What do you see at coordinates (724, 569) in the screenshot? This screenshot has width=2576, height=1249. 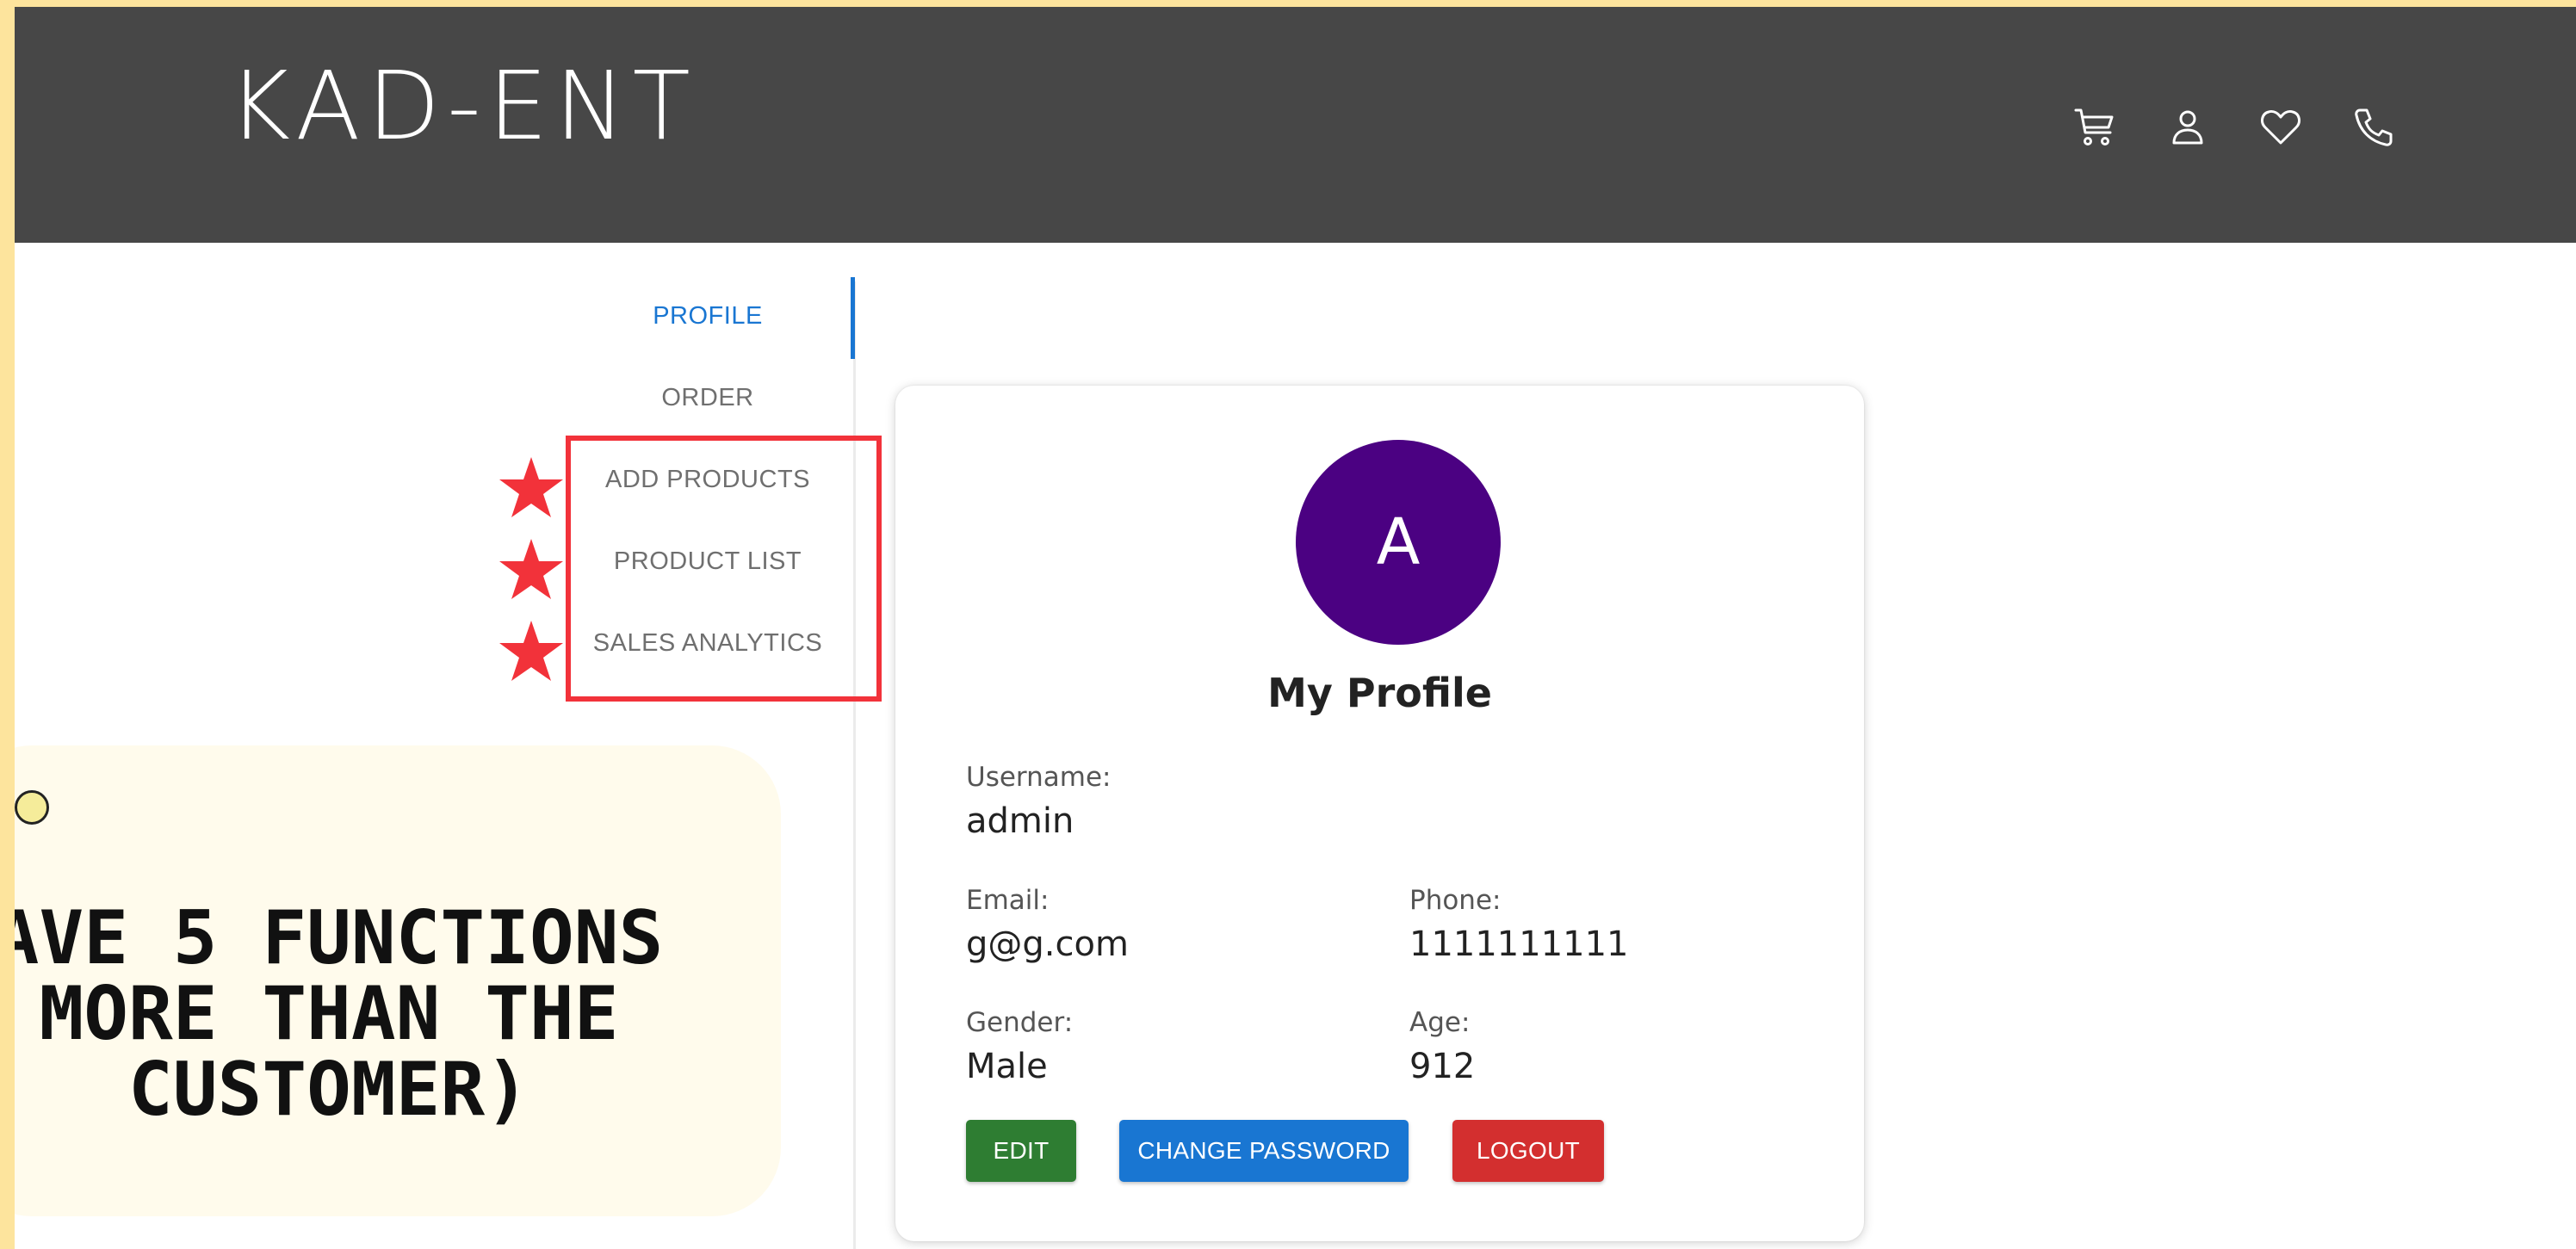 I see `admin-features-highlight` at bounding box center [724, 569].